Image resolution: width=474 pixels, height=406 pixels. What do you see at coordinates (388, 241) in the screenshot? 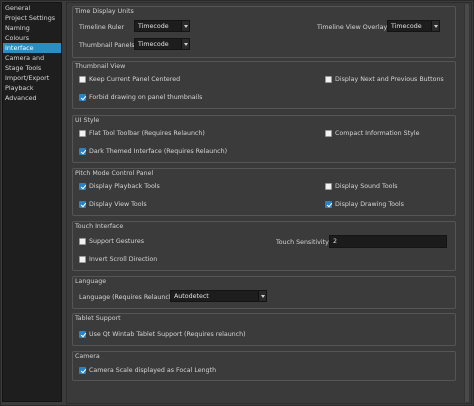
I see `touch-sensitivity-input: 2` at bounding box center [388, 241].